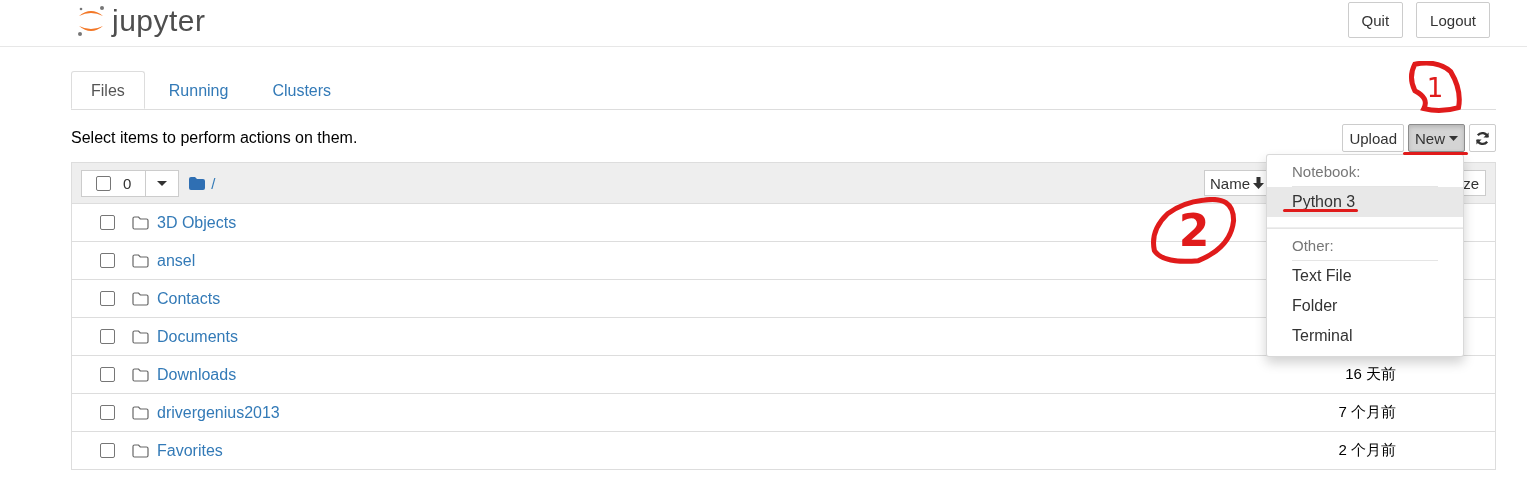  I want to click on modified-time: 7 个月前, so click(1367, 412).